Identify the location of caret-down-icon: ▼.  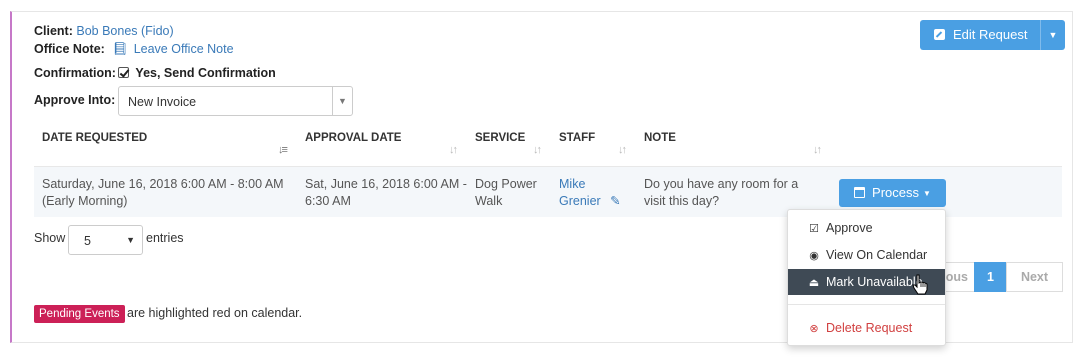
(927, 193).